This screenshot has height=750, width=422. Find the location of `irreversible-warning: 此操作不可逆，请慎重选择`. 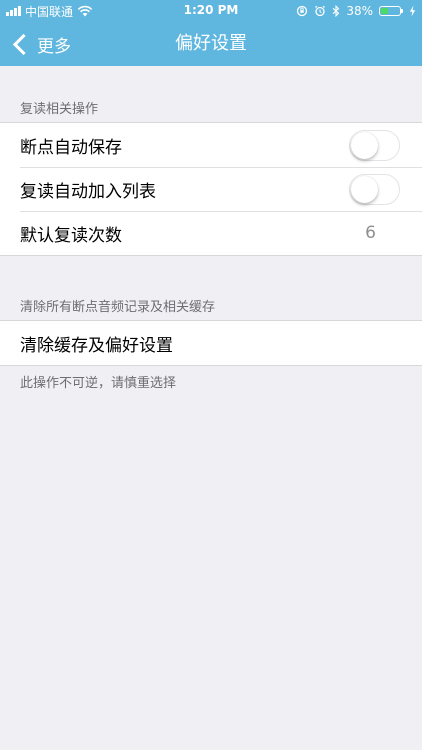

irreversible-warning: 此操作不可逆，请慎重选择 is located at coordinates (98, 383).